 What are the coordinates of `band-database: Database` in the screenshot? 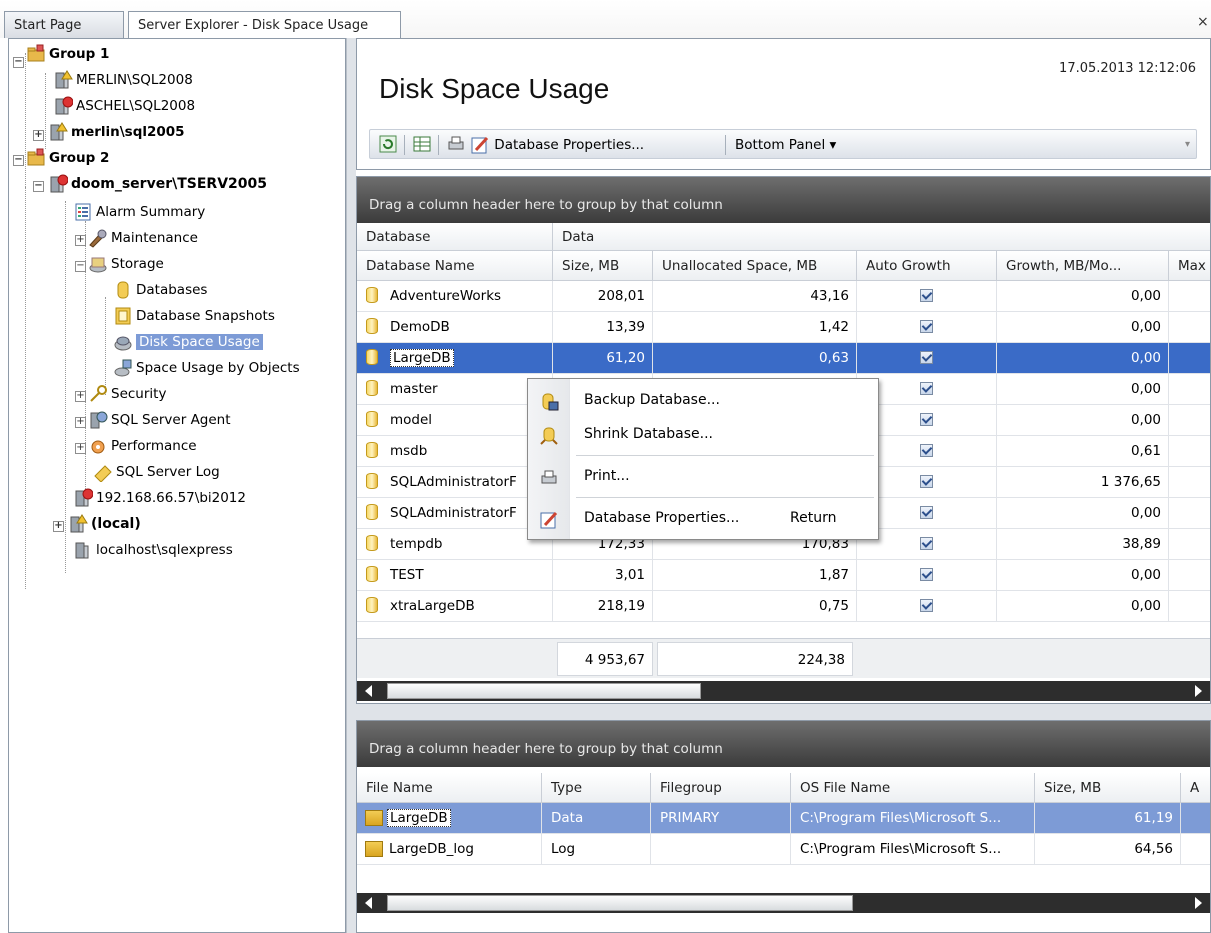 It's located at (455, 237).